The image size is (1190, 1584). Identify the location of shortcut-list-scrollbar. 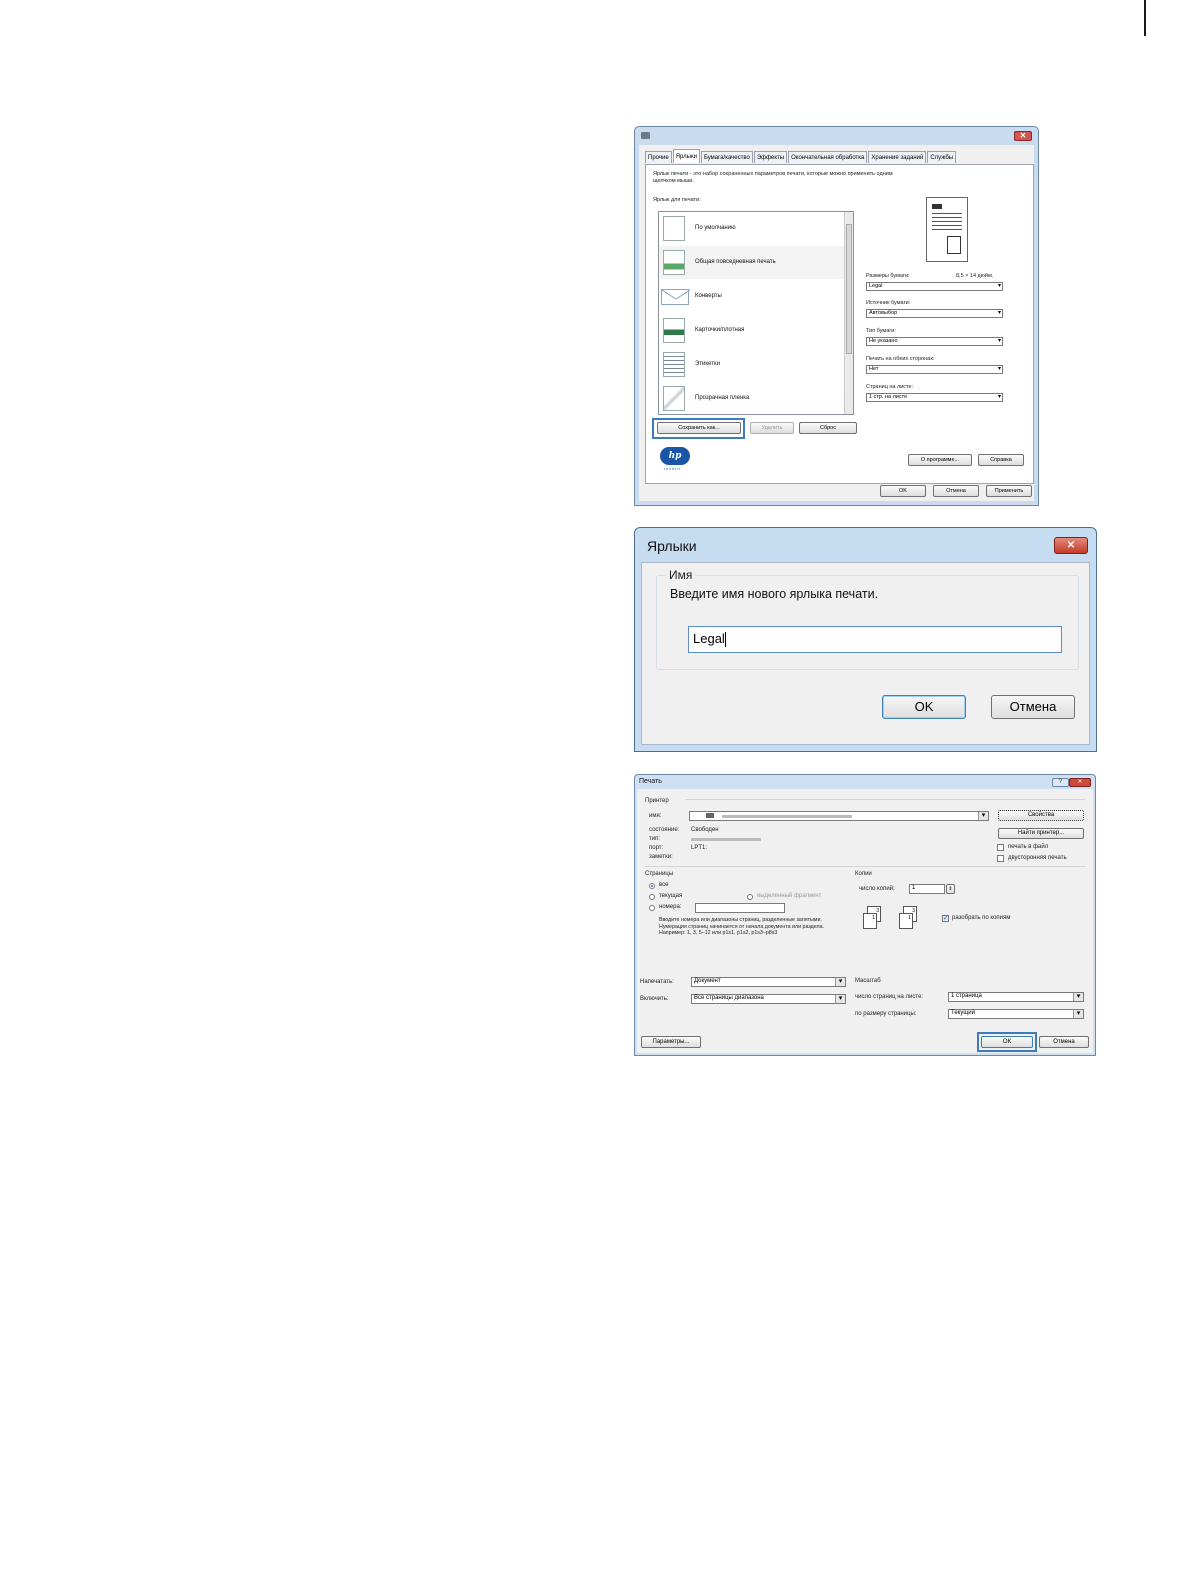
(848, 313).